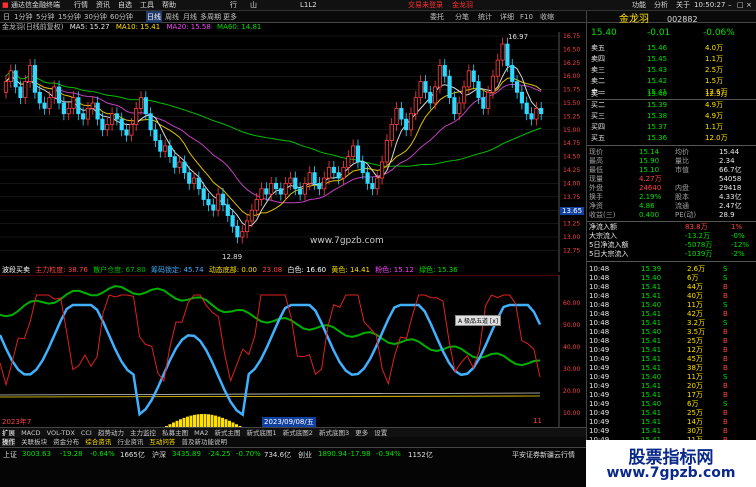  I want to click on period-1min: 1分钟, so click(23, 17).